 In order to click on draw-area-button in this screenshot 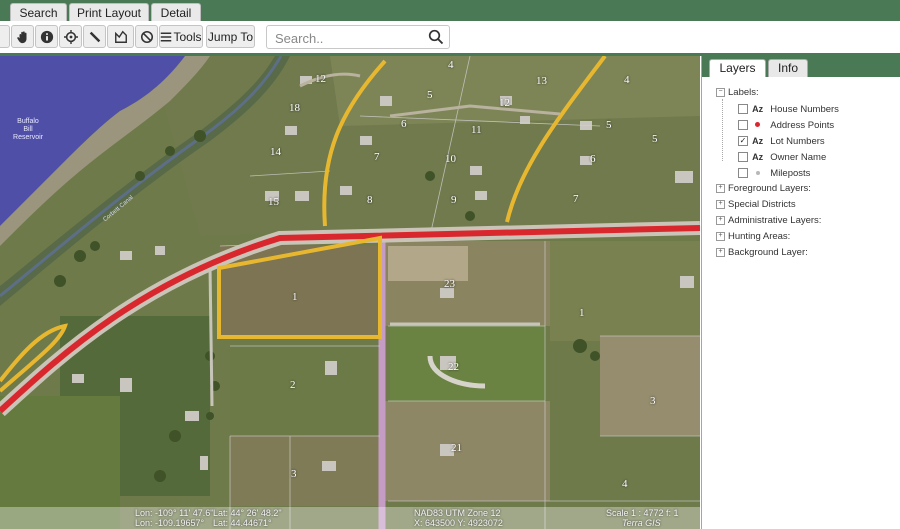, I will do `click(120, 36)`.